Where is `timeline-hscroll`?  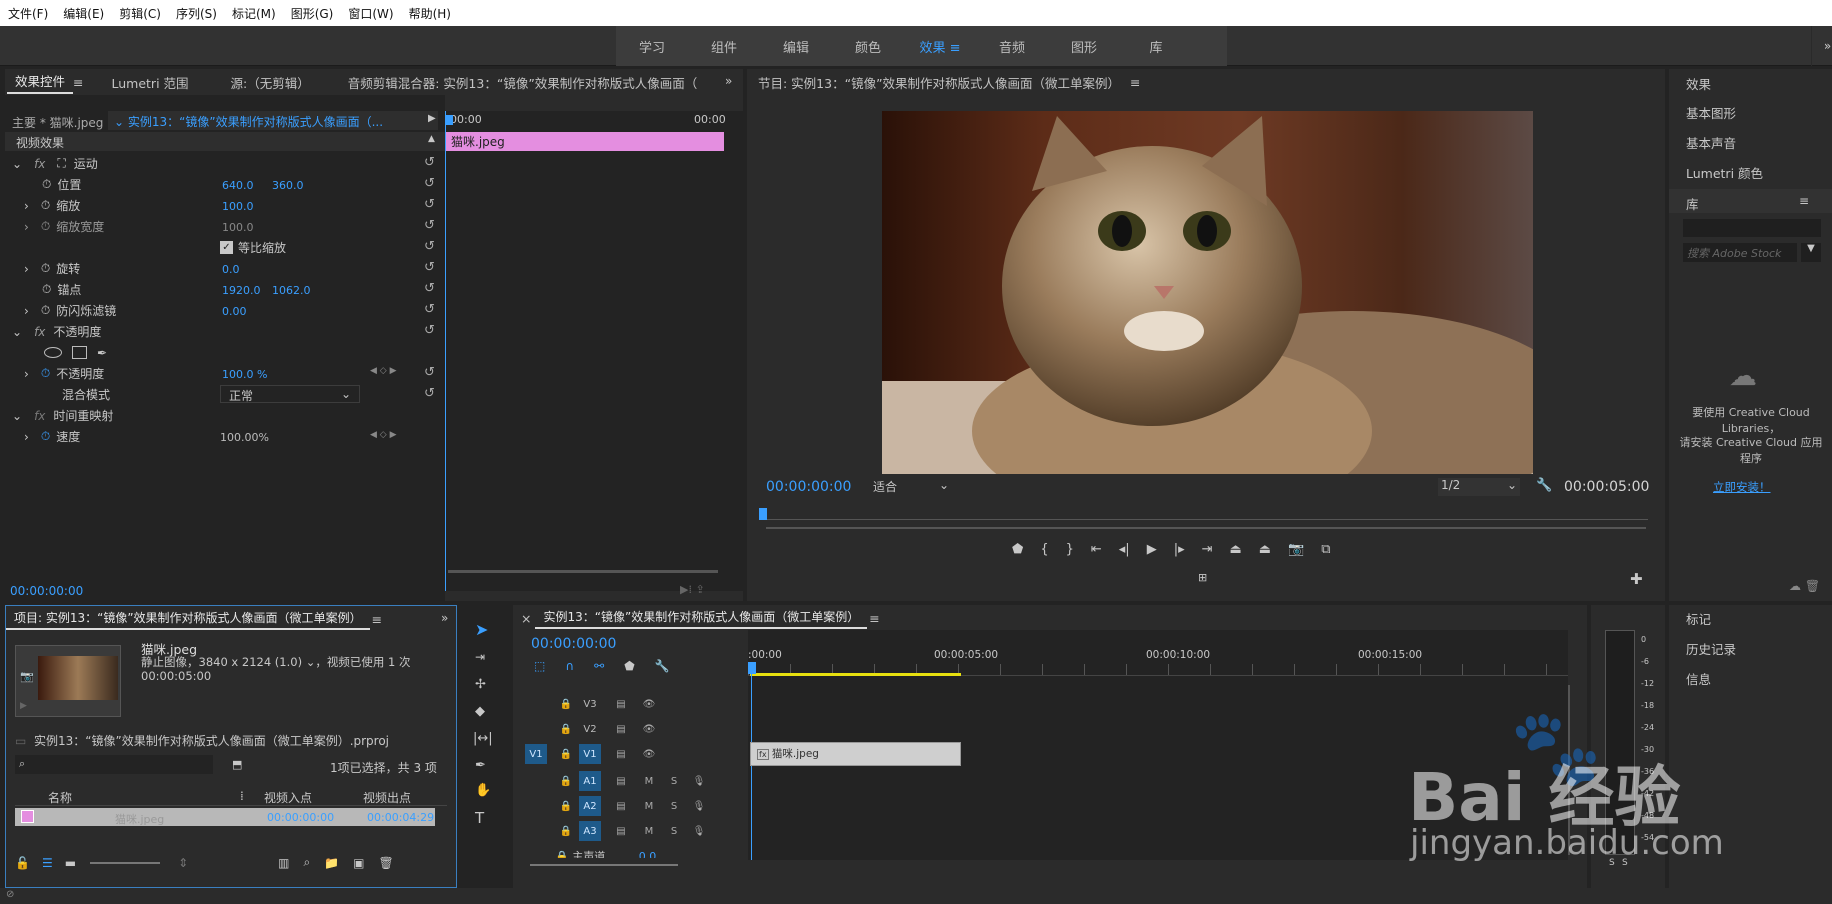 timeline-hscroll is located at coordinates (604, 865).